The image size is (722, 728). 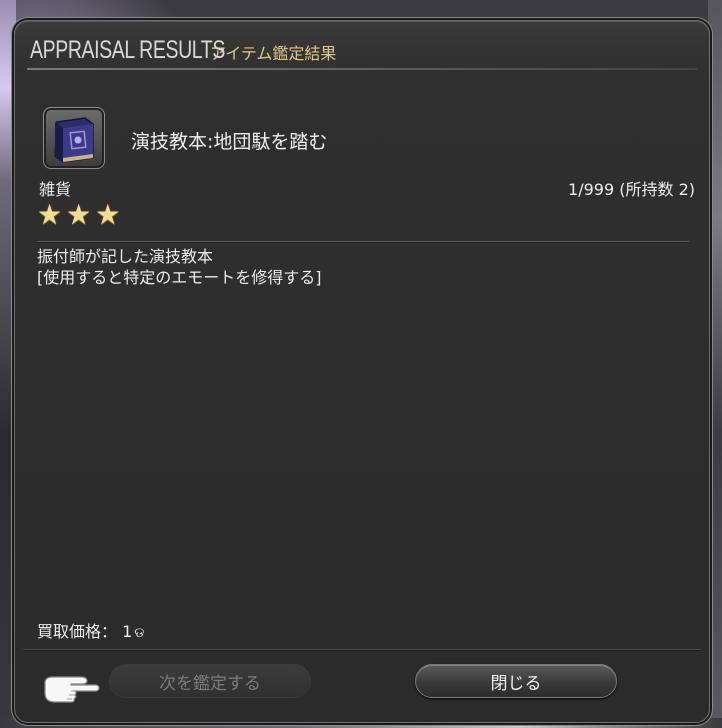 What do you see at coordinates (127, 50) in the screenshot?
I see `window-title: APPRAISAL RESULTS` at bounding box center [127, 50].